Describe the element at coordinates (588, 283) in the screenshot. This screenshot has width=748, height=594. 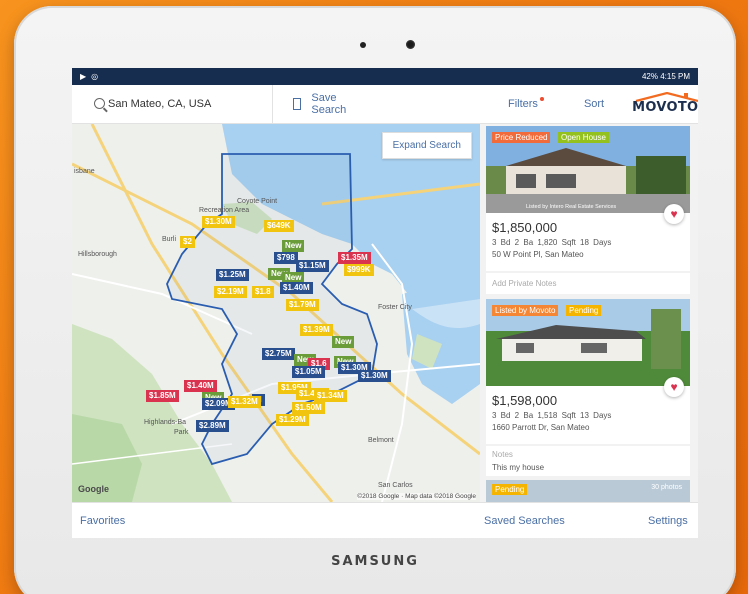
I see `add-notes-field: Add Private Notes` at that location.